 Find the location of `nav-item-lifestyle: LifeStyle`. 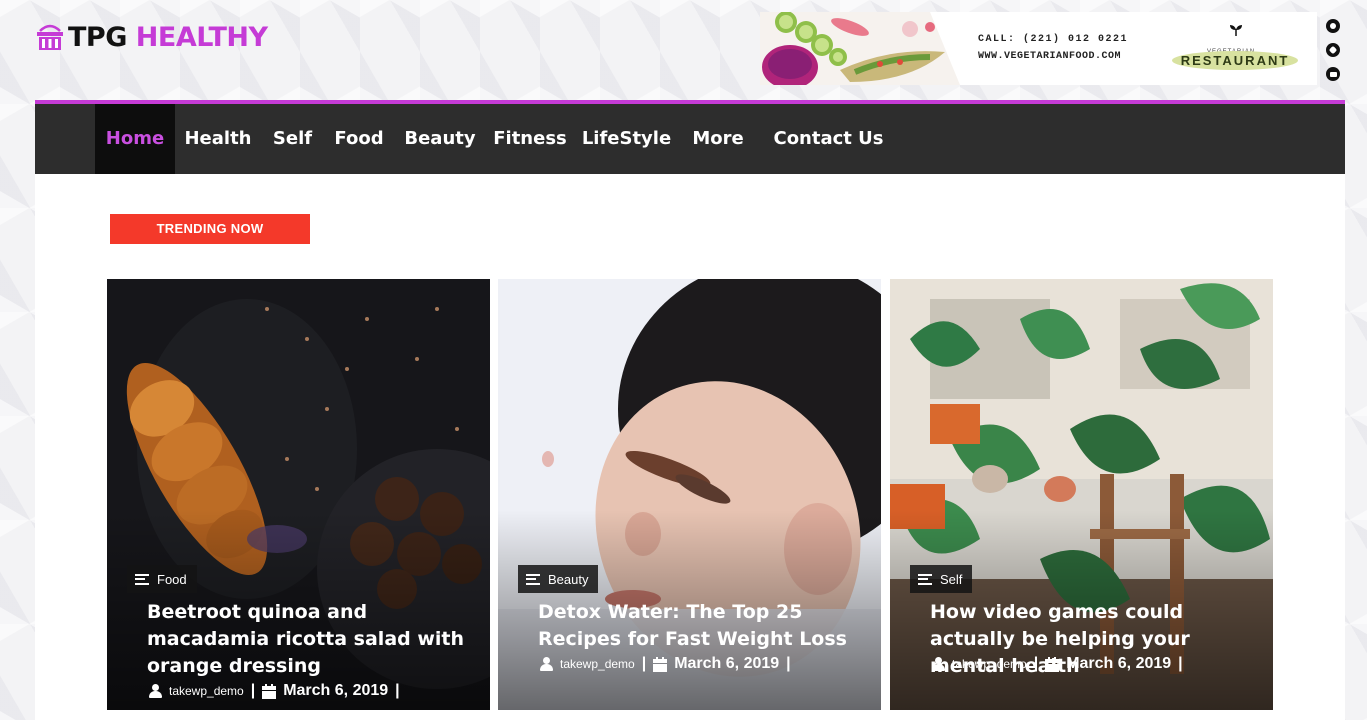

nav-item-lifestyle: LifeStyle is located at coordinates (626, 139).